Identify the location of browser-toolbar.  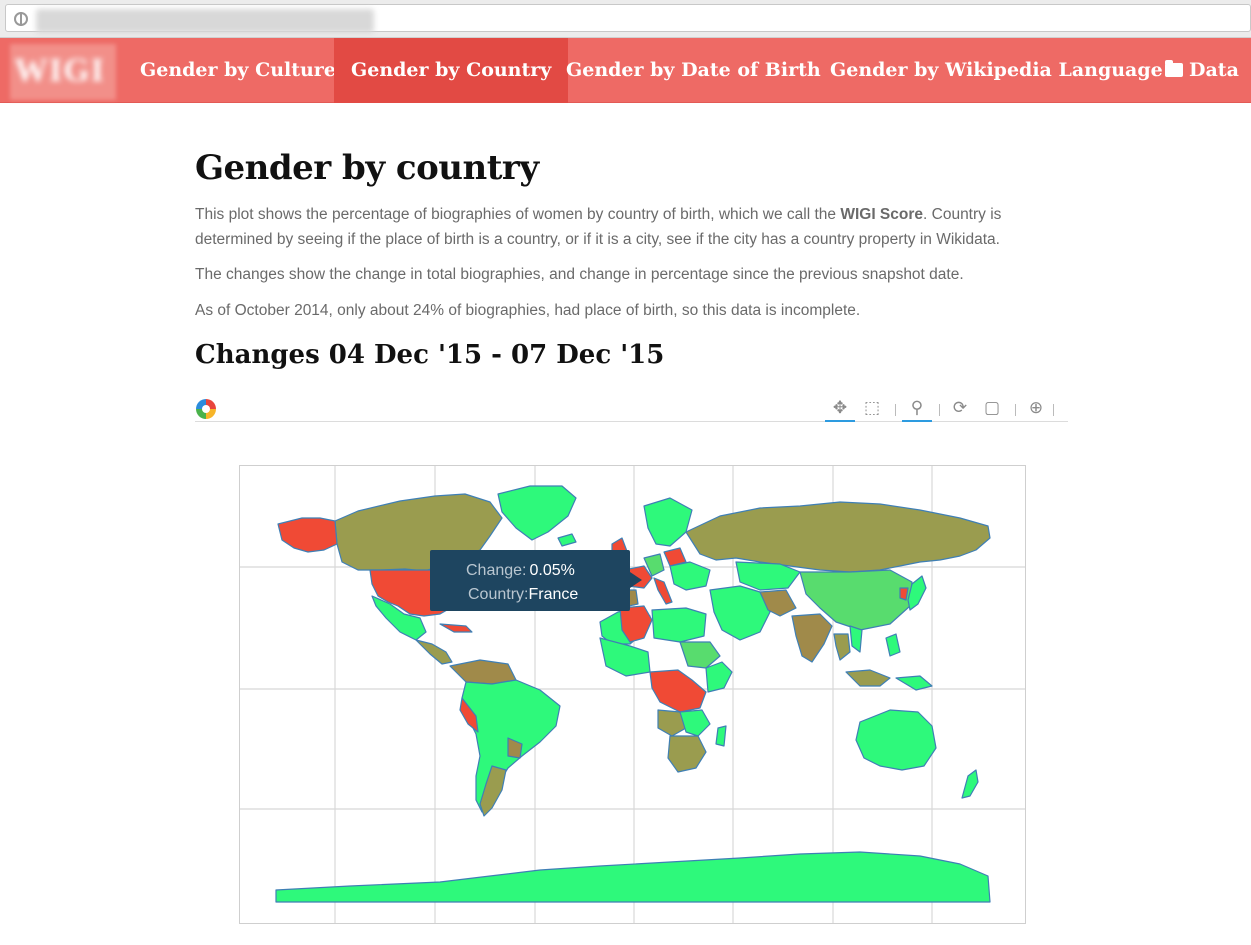
(625, 19).